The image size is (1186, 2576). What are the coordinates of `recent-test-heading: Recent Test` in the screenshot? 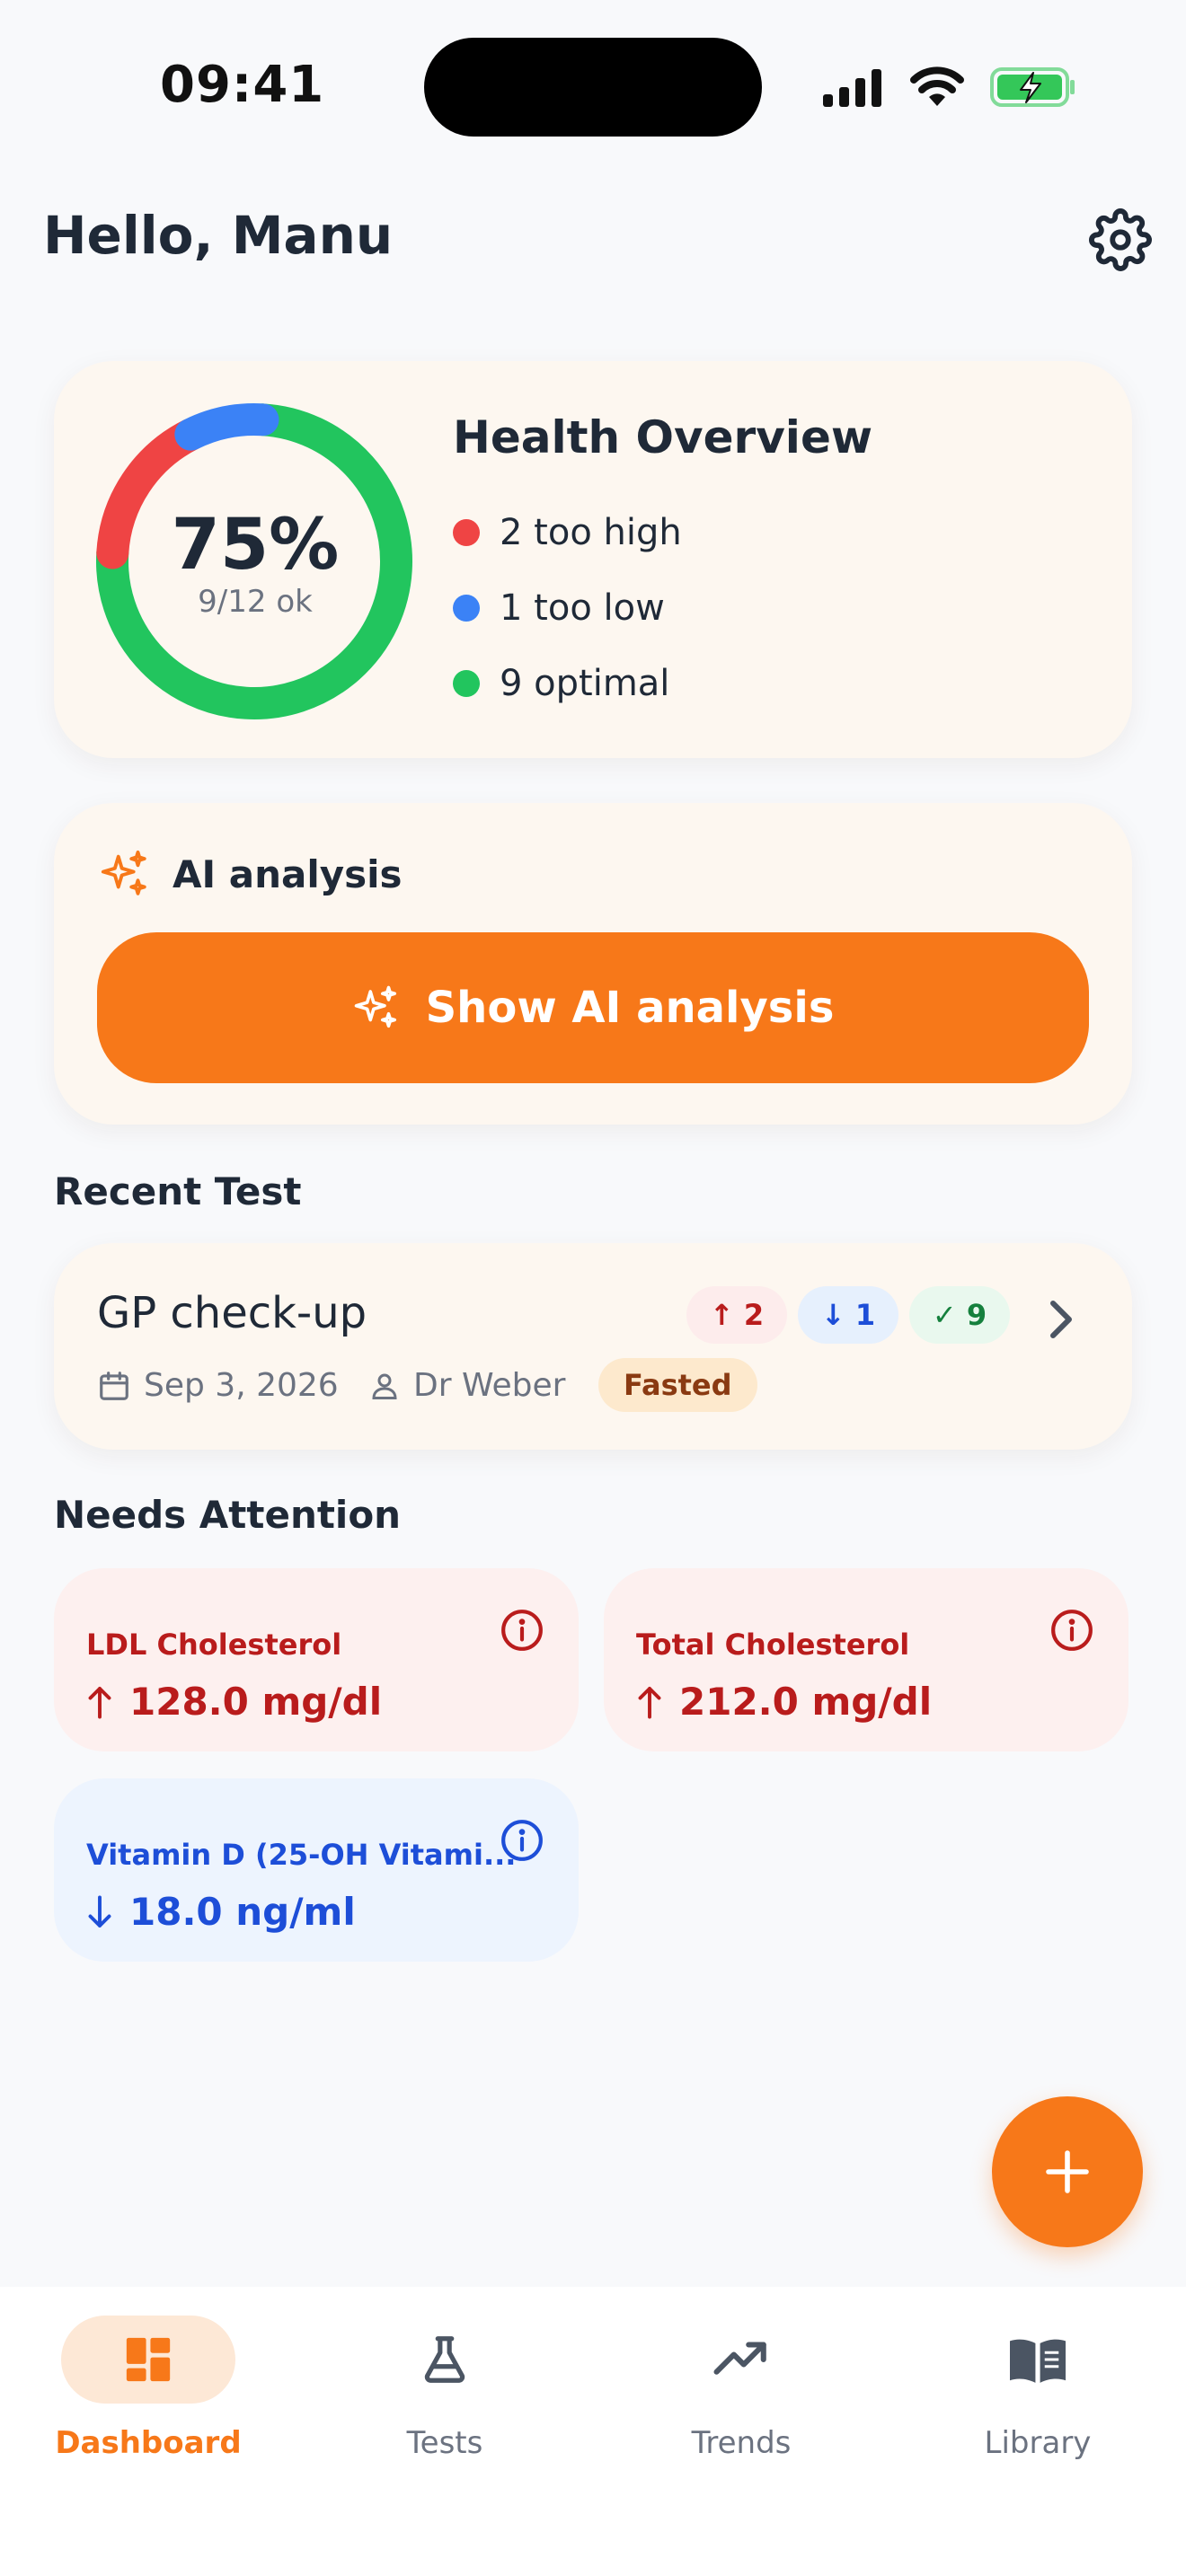 It's located at (178, 1191).